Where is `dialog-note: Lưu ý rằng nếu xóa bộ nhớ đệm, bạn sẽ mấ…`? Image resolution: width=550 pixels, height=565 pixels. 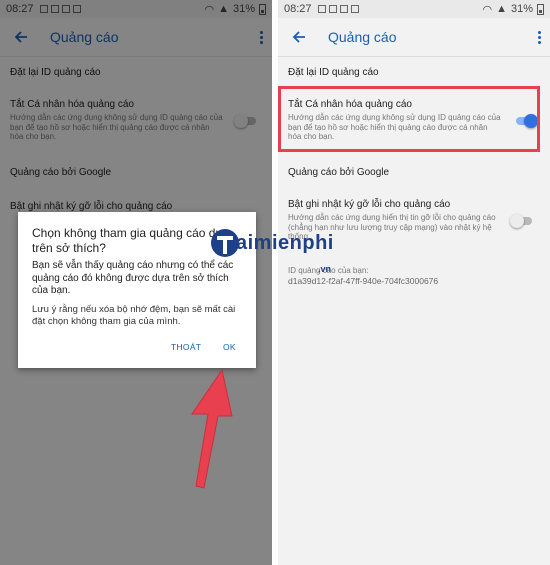
dialog-note: Lưu ý rằng nếu xóa bộ nhớ đệm, bạn sẽ mấ… is located at coordinates (134, 315).